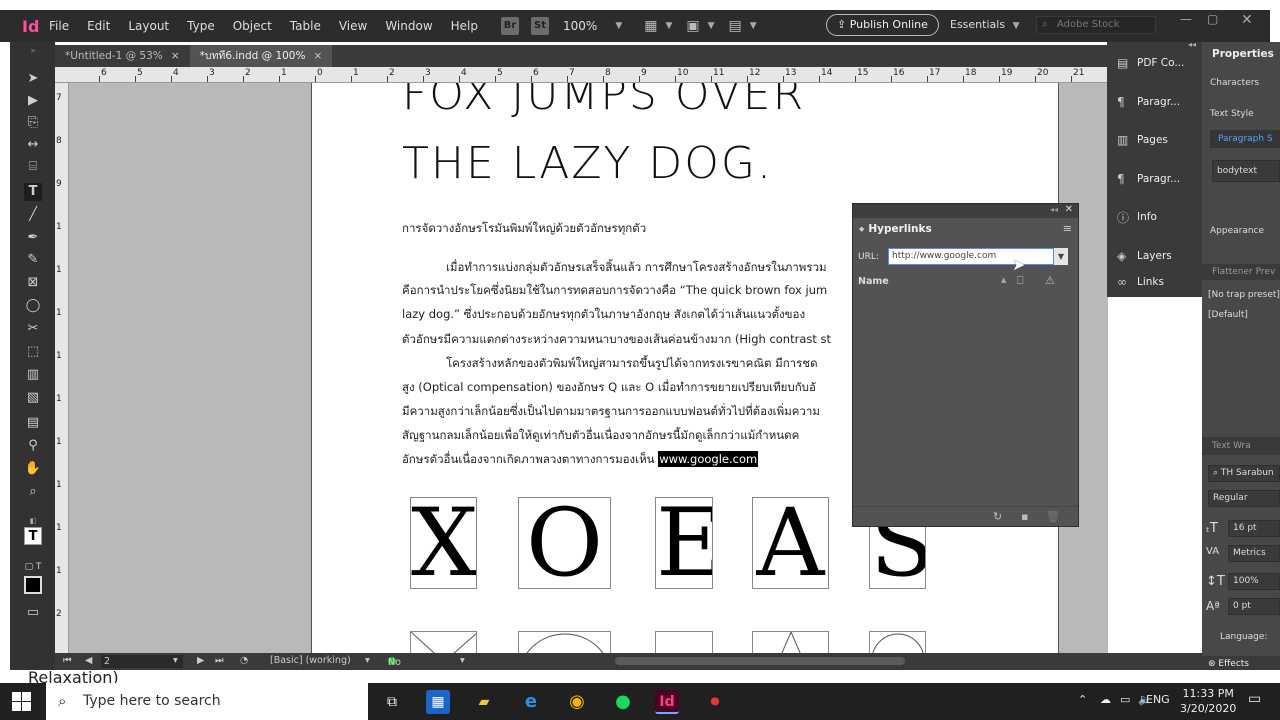  Describe the element at coordinates (1082, 699) in the screenshot. I see `tray-chevron-icon: ⌃` at that location.